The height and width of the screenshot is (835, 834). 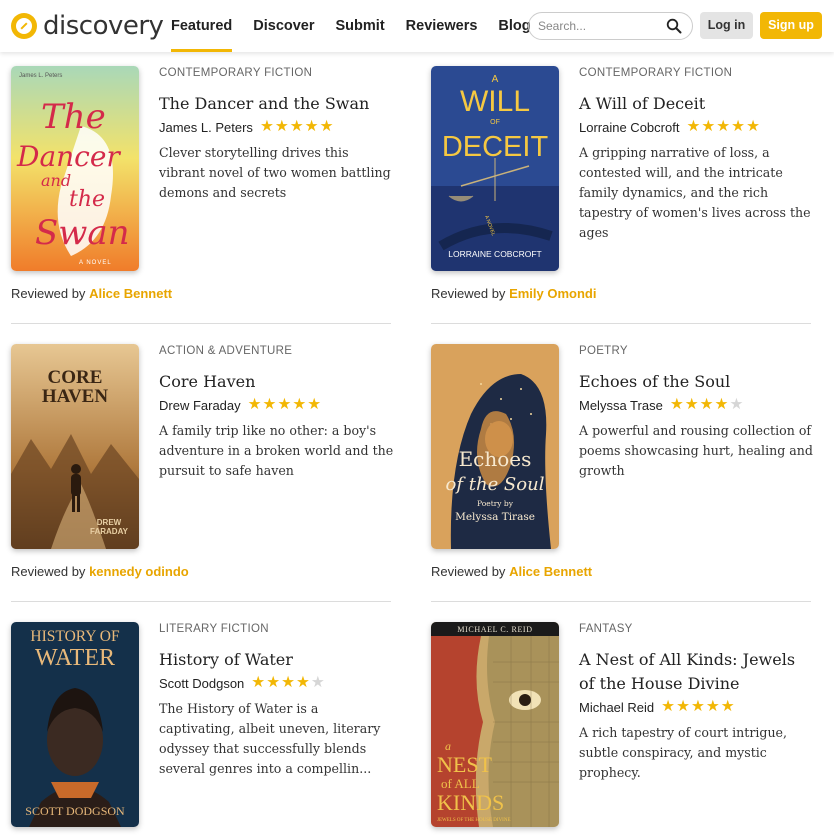 I want to click on signup-button: Sign up, so click(x=791, y=25).